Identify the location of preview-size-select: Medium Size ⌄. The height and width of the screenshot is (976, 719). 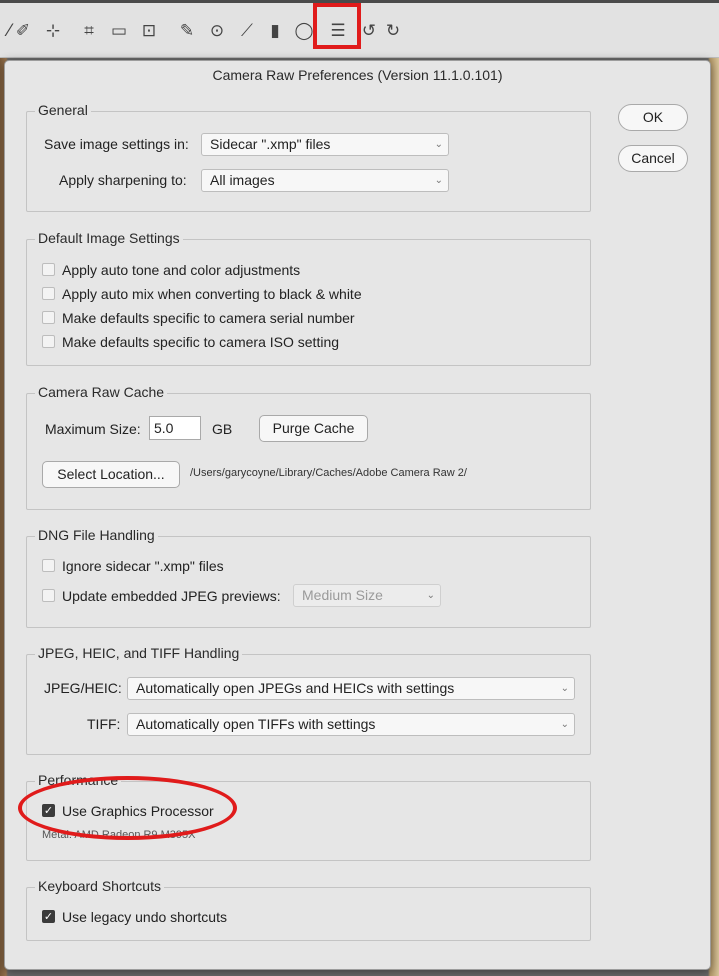
(367, 595).